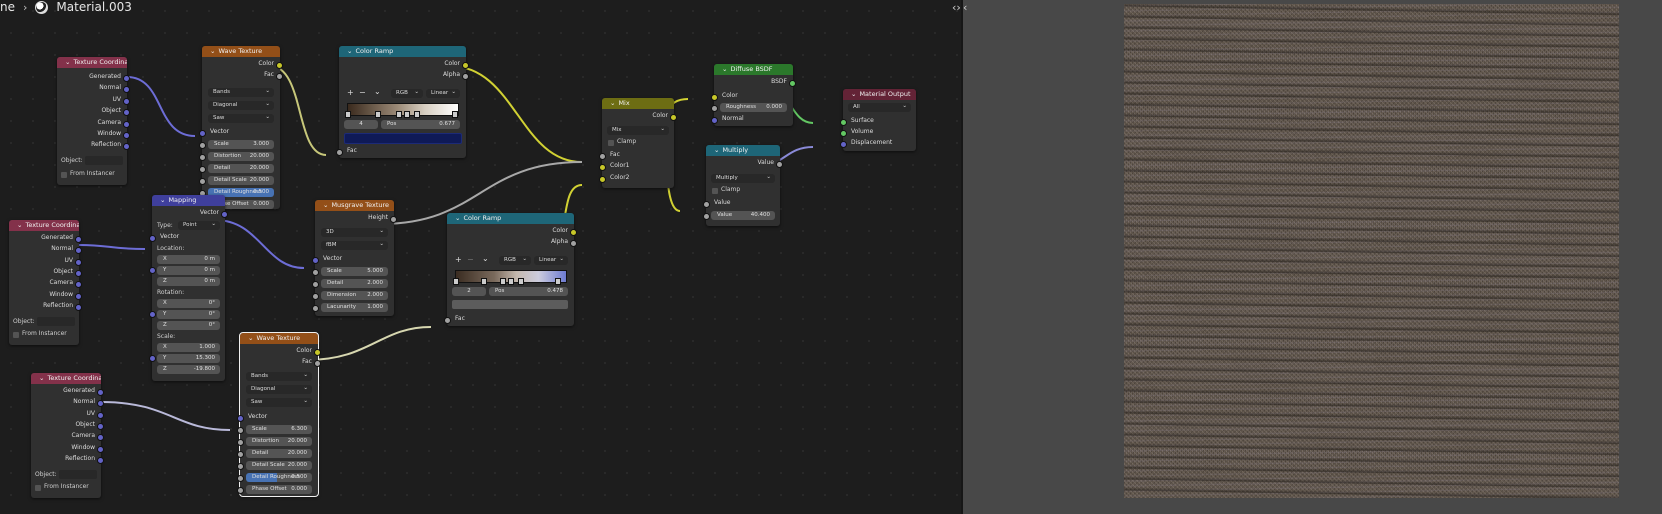 Image resolution: width=1662 pixels, height=514 pixels. Describe the element at coordinates (279, 465) in the screenshot. I see `detail-scale-field: Detail Scale 20.000` at that location.